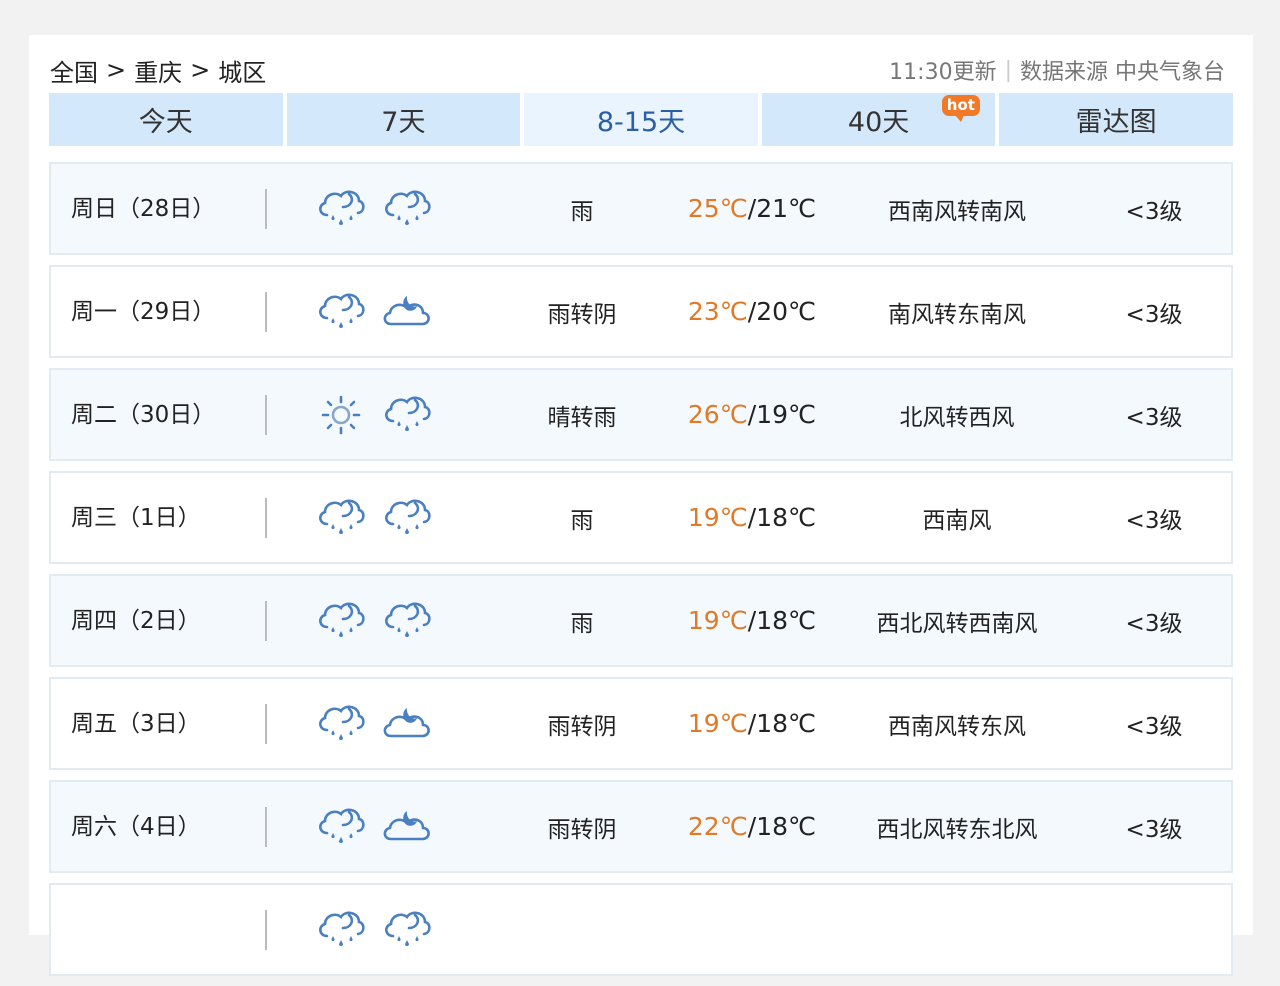  I want to click on wind-direction: 西南风转南风, so click(957, 211).